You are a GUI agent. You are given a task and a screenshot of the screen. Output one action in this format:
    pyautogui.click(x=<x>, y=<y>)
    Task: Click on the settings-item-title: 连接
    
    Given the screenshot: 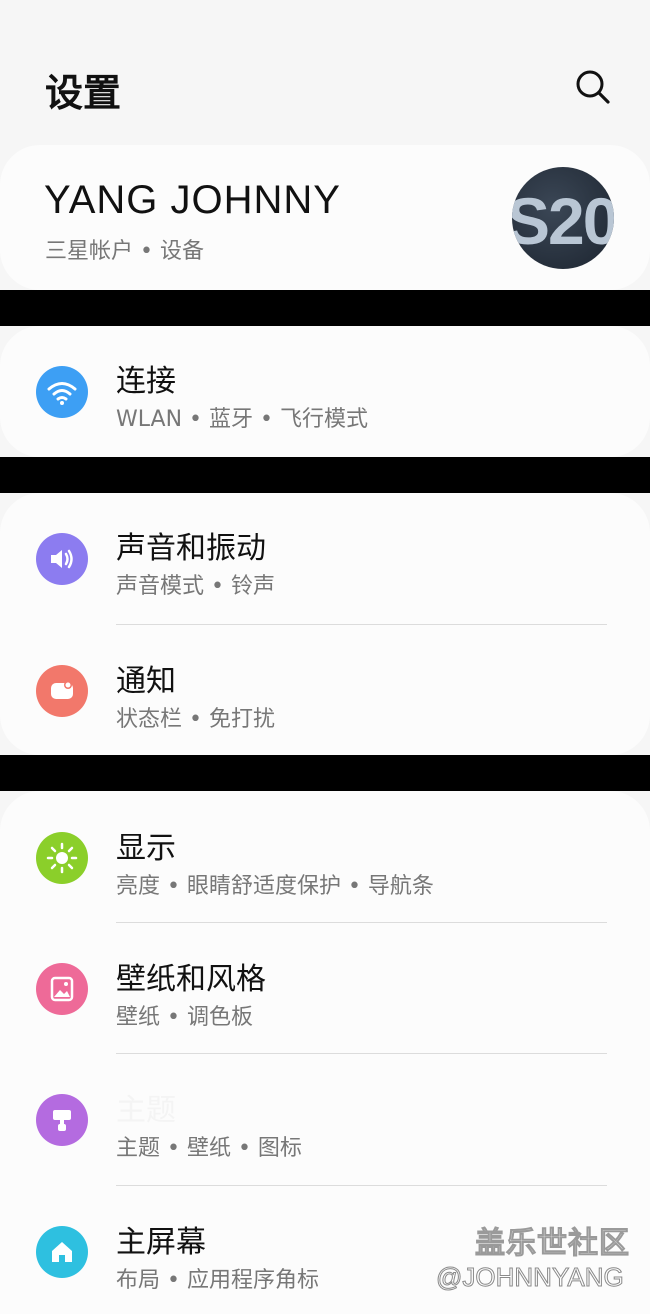 What is the action you would take?
    pyautogui.click(x=146, y=381)
    